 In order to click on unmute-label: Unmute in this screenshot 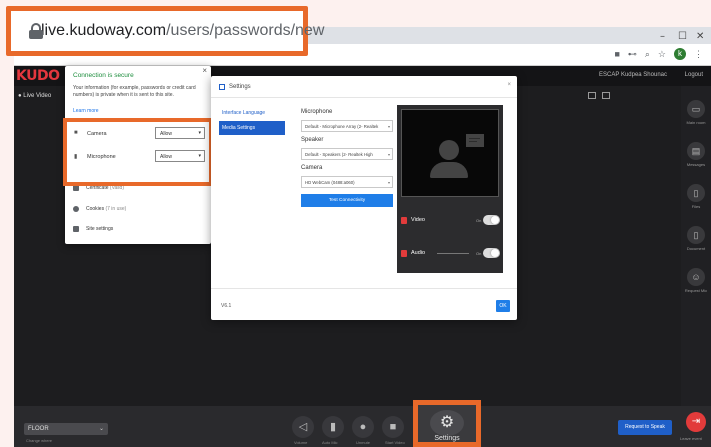, I will do `click(363, 442)`.